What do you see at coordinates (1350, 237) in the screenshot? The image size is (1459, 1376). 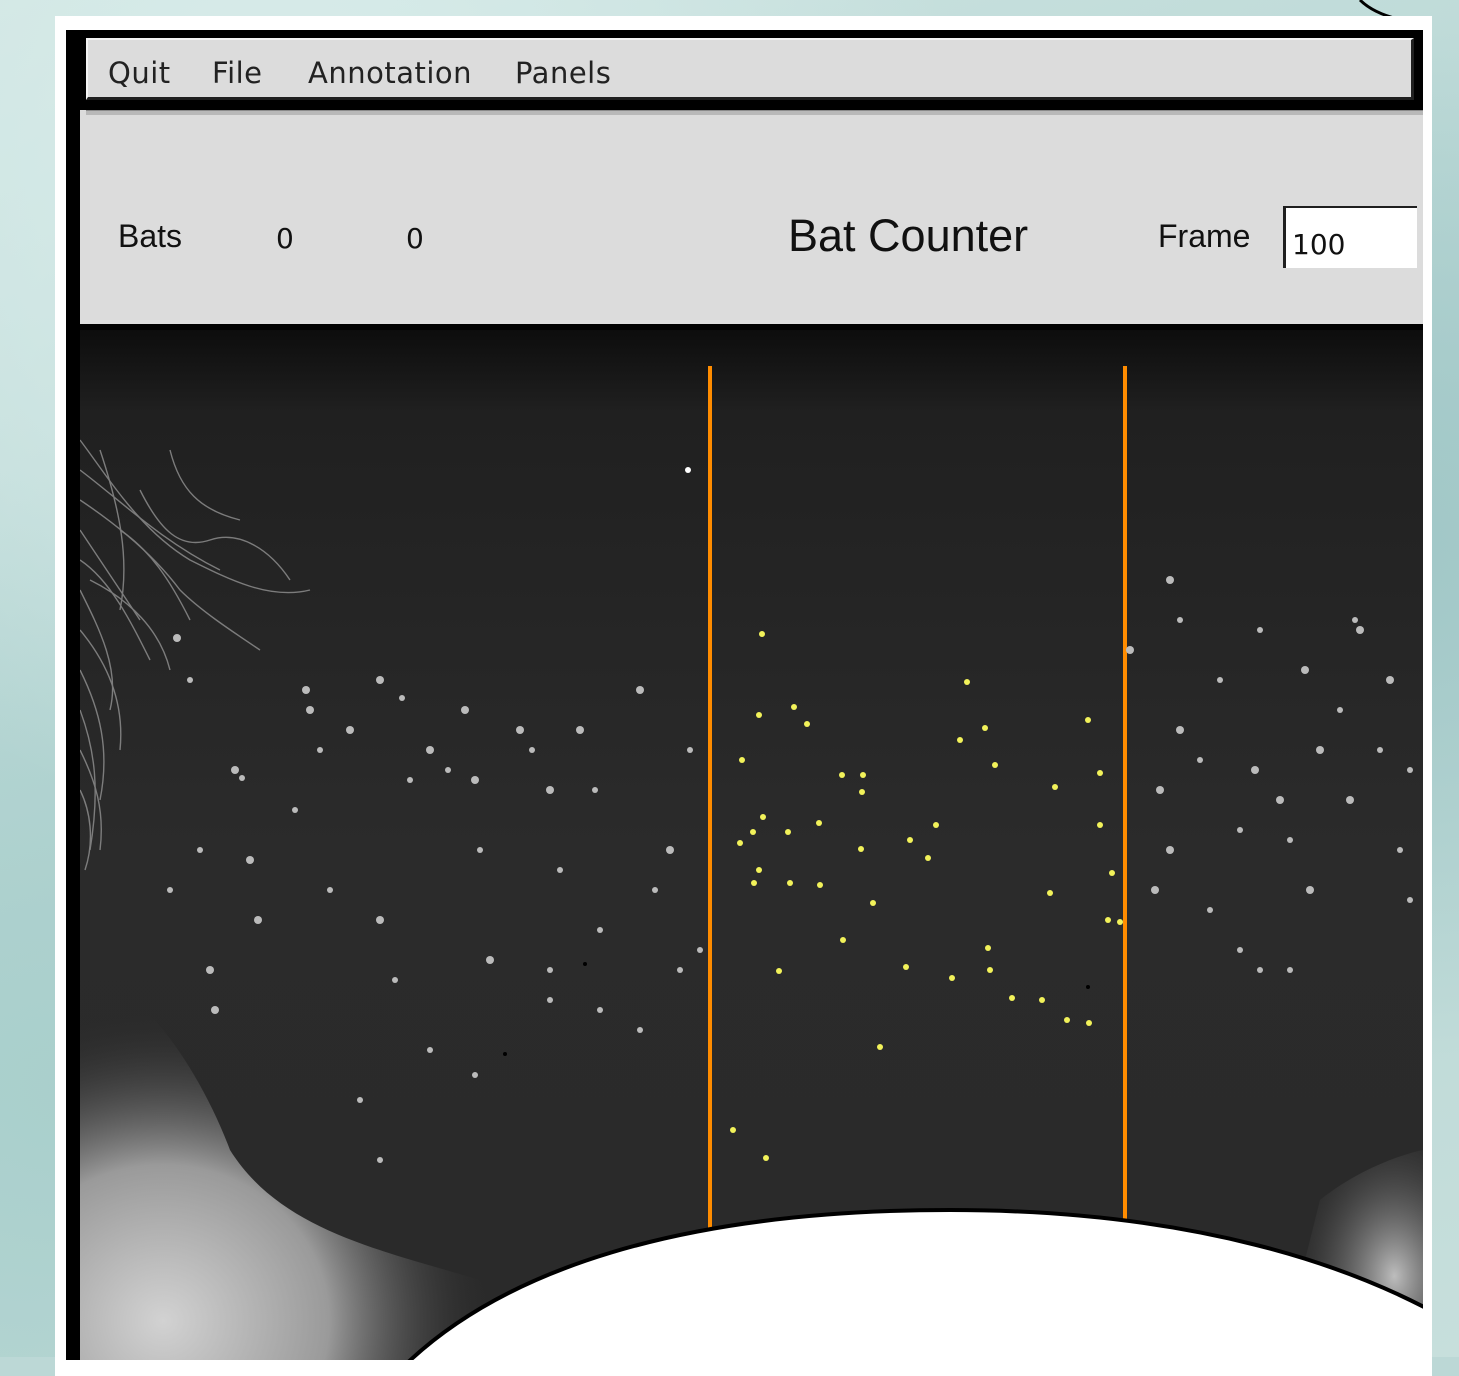 I see `frame-number-input` at bounding box center [1350, 237].